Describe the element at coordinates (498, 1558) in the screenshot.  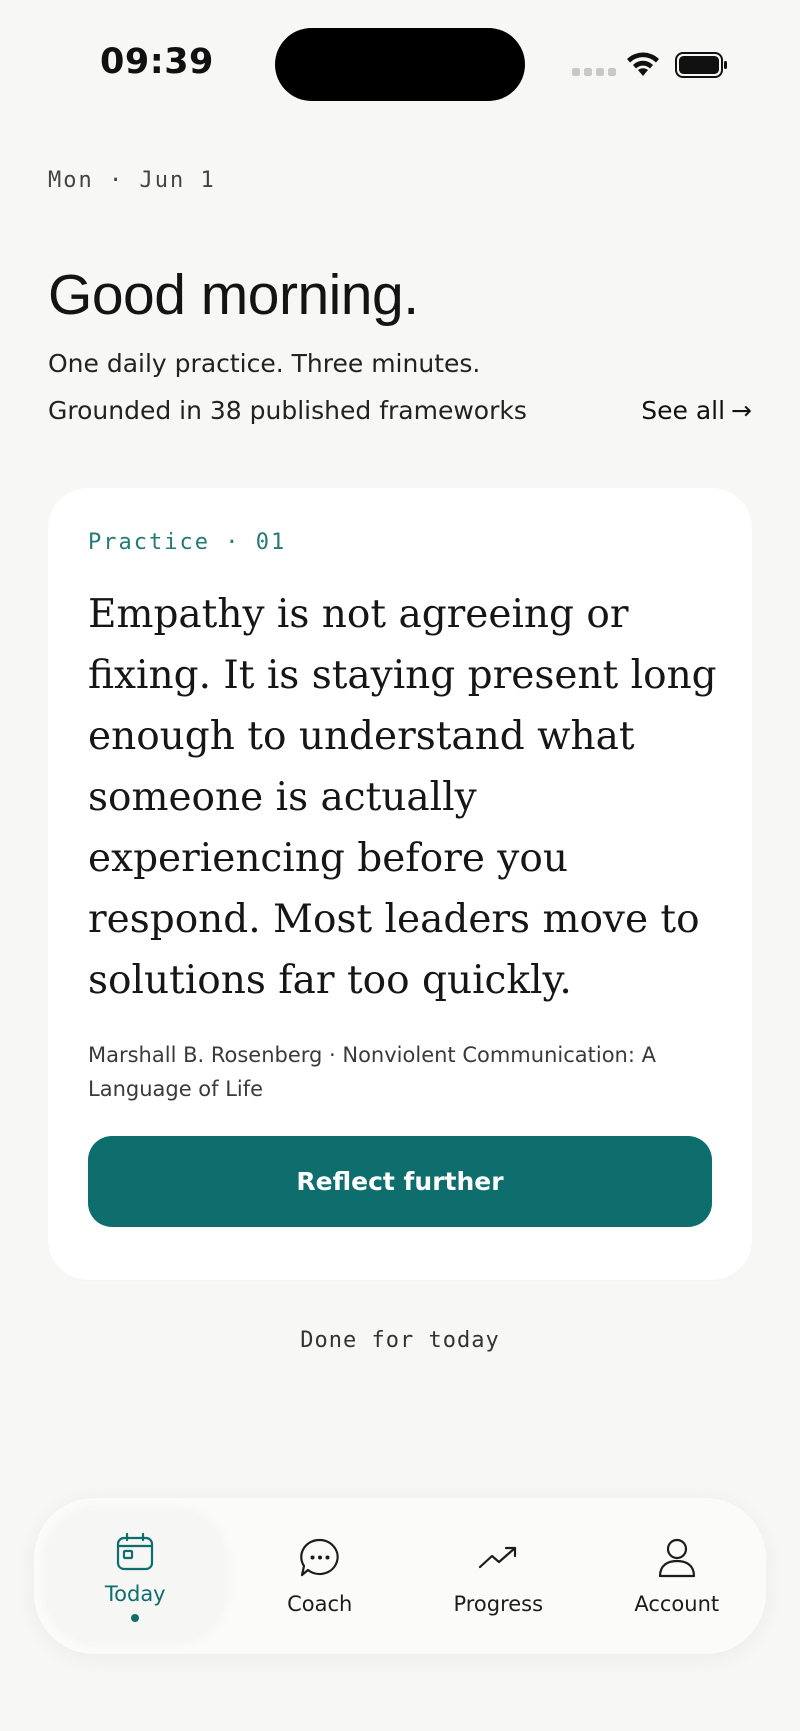
I see `trend-up-icon` at that location.